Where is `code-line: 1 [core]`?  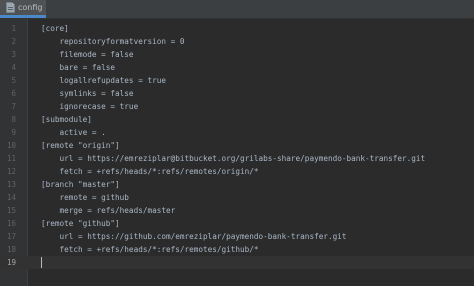 code-line: 1 [core] is located at coordinates (237, 28).